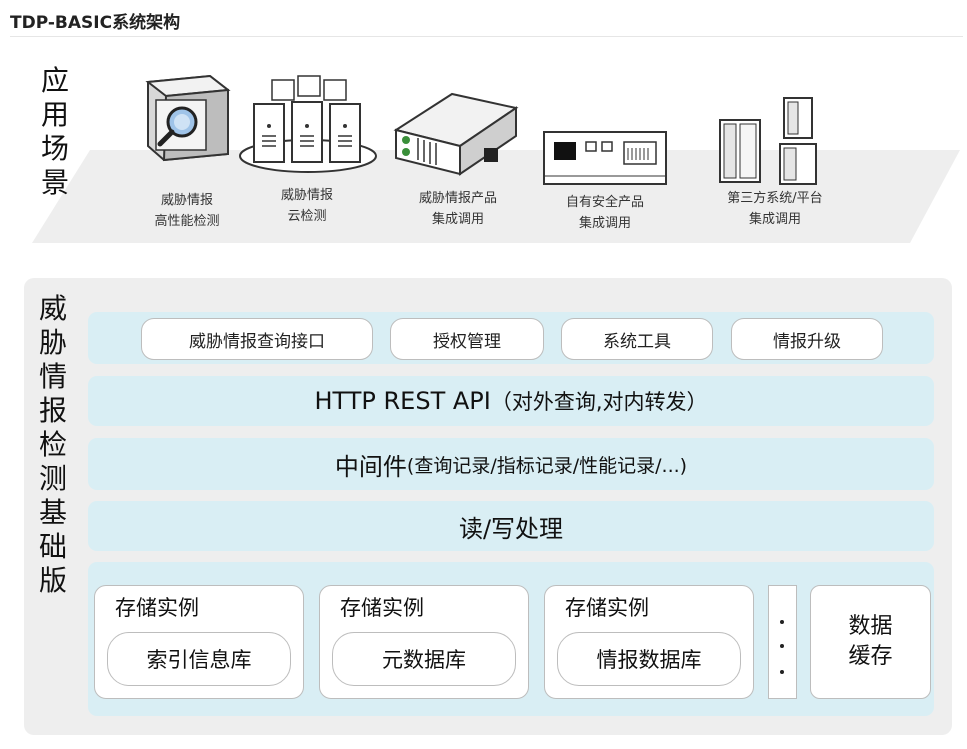 This screenshot has height=749, width=967. Describe the element at coordinates (52, 308) in the screenshot. I see `base-label-char: 威` at that location.